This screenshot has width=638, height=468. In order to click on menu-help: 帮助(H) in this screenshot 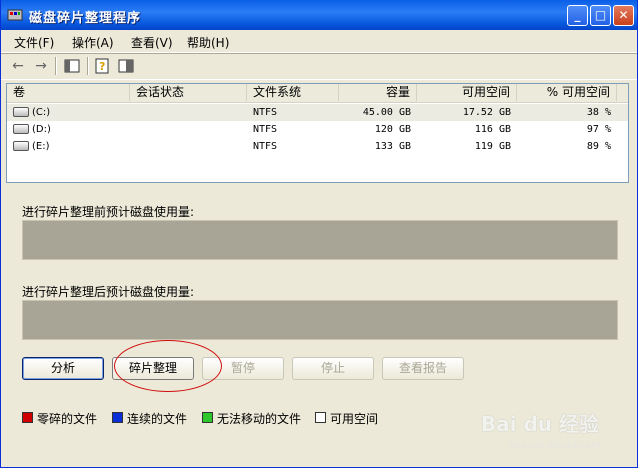, I will do `click(208, 42)`.